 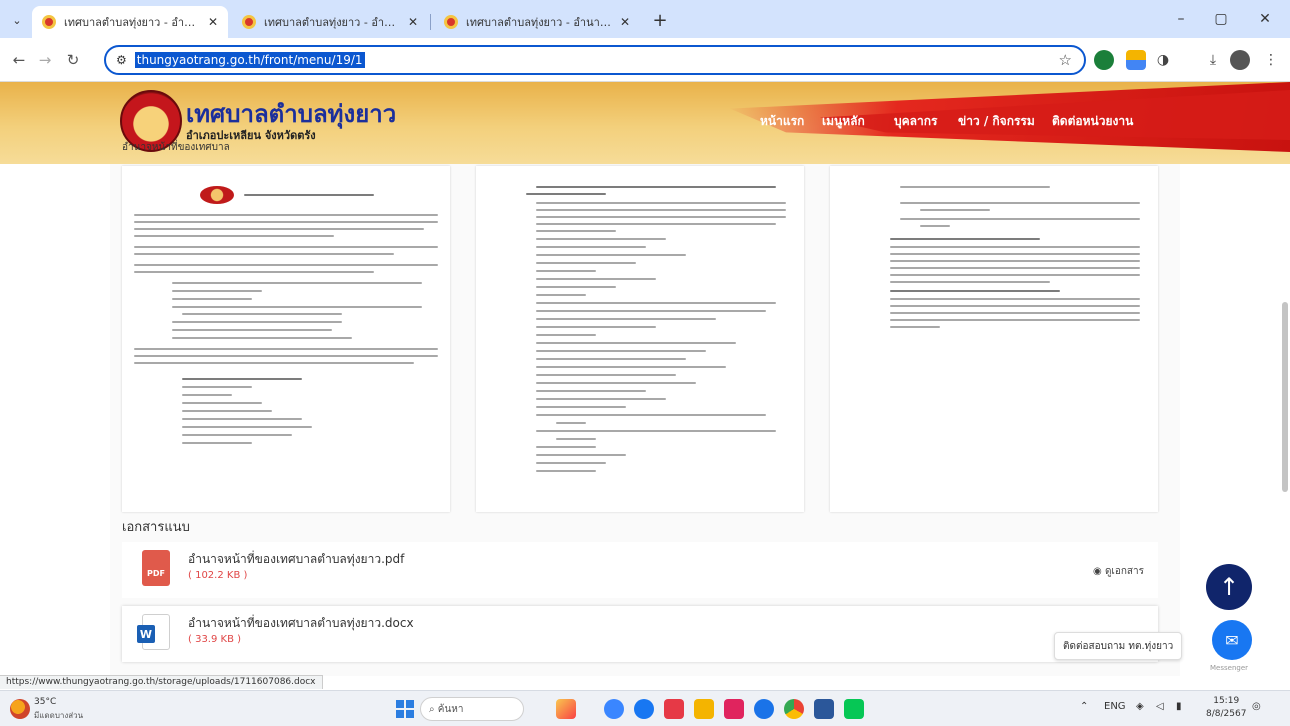 What do you see at coordinates (996, 121) in the screenshot?
I see `nav-news: ข่าว / กิจกรรม` at bounding box center [996, 121].